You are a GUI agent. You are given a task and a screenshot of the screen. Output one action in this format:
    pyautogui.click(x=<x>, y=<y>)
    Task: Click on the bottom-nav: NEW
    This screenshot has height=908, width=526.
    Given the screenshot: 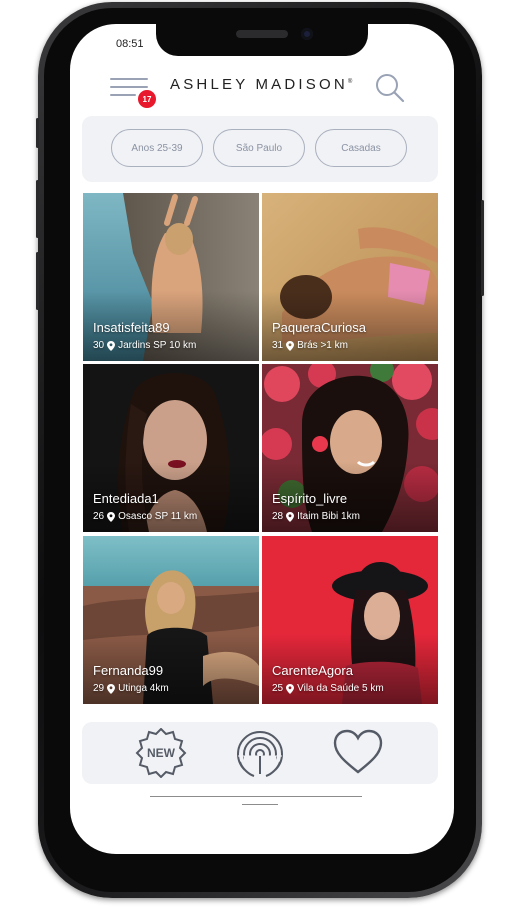 What is the action you would take?
    pyautogui.click(x=260, y=753)
    